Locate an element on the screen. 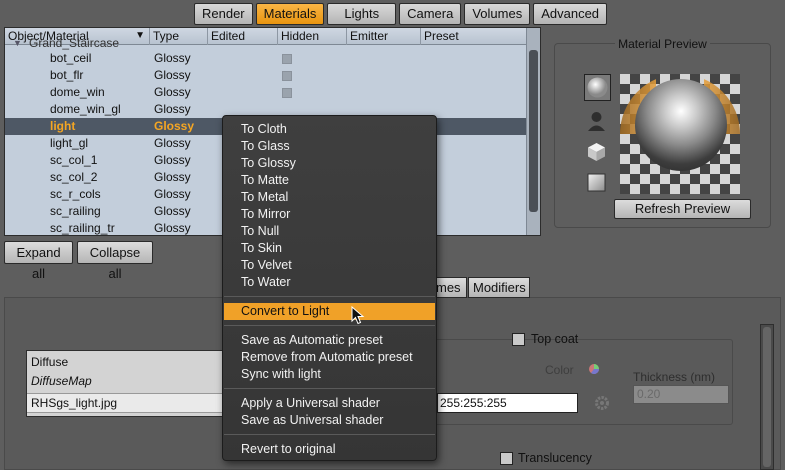  settings-scrollbar is located at coordinates (767, 397).